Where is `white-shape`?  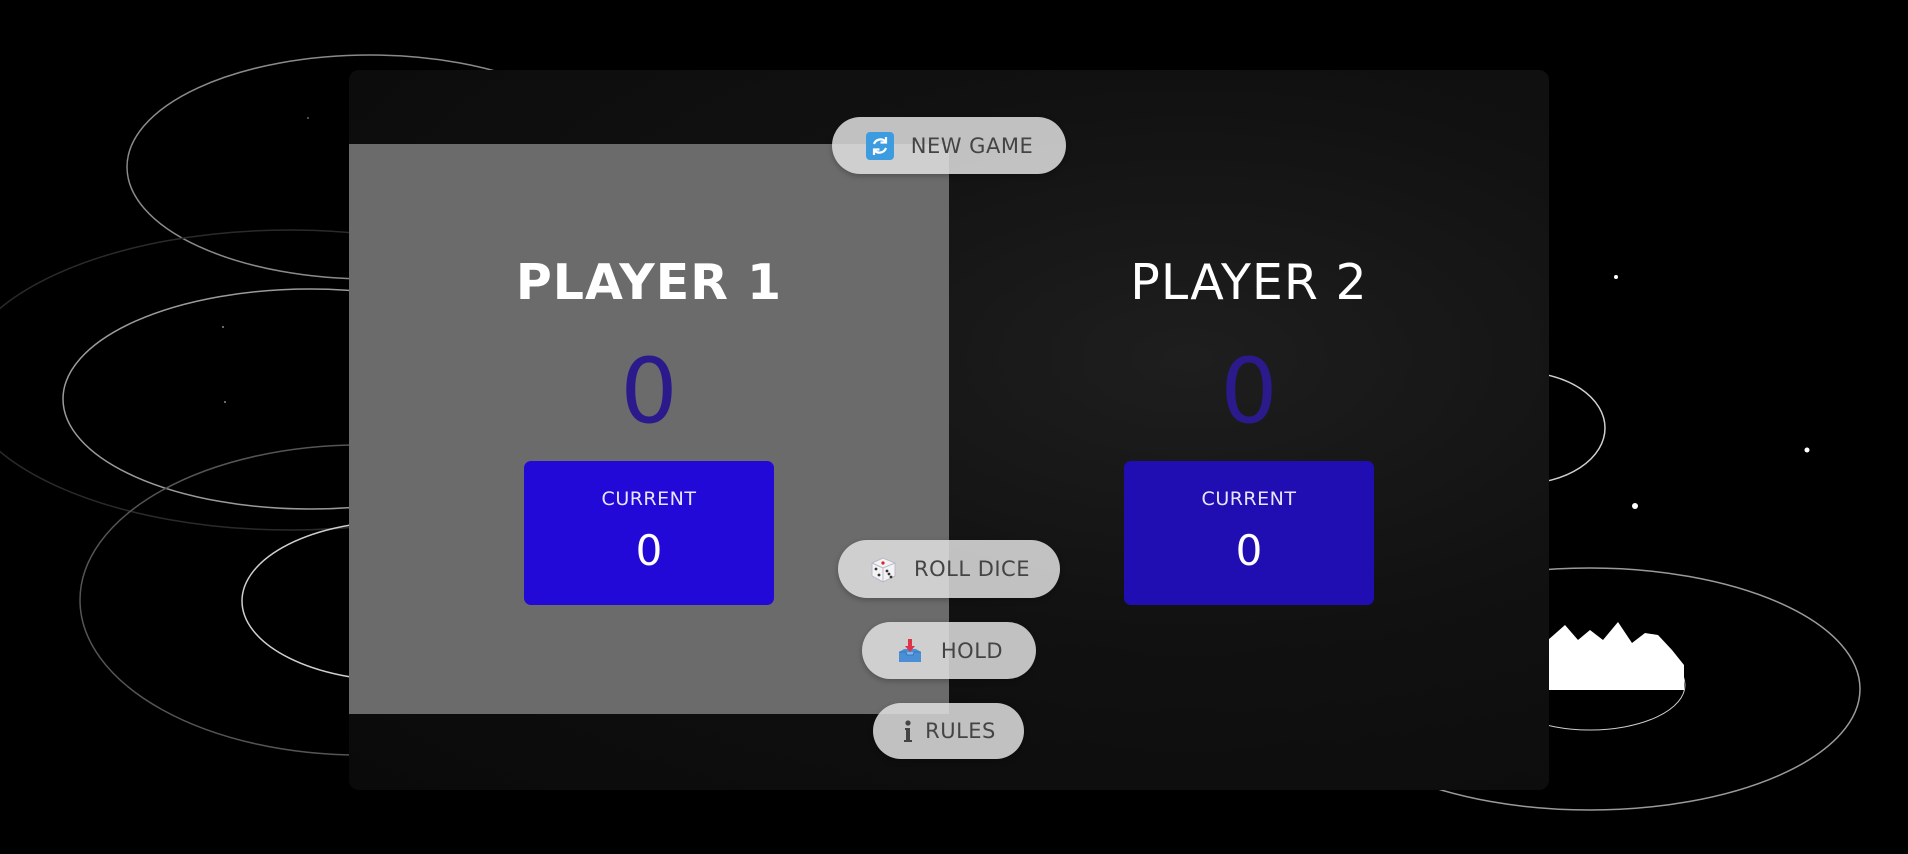 white-shape is located at coordinates (1616, 656).